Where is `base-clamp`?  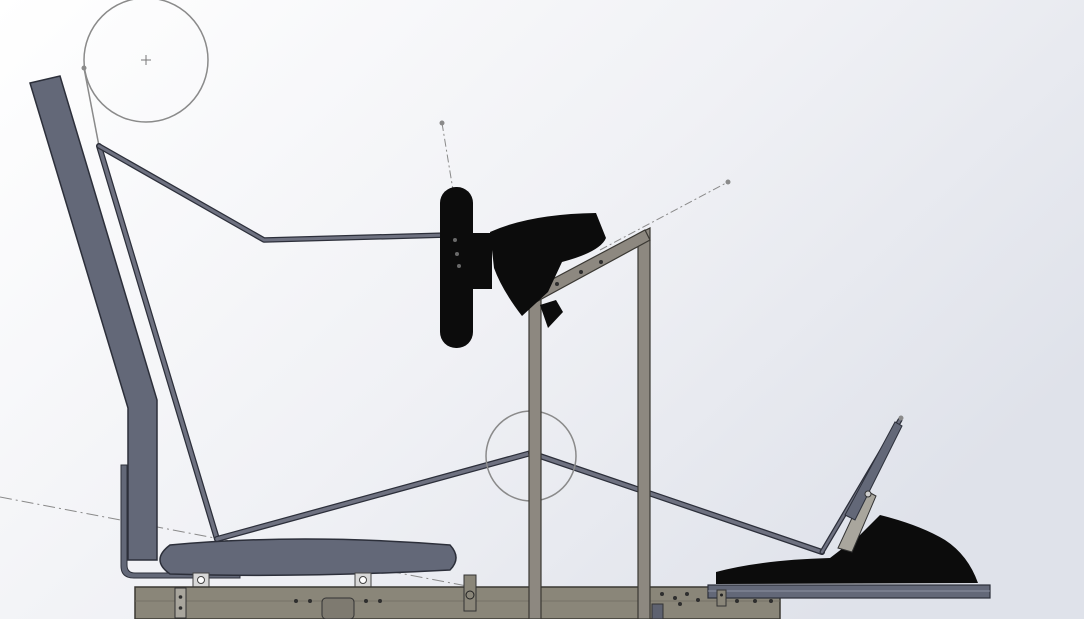
base-clamp is located at coordinates (338, 608).